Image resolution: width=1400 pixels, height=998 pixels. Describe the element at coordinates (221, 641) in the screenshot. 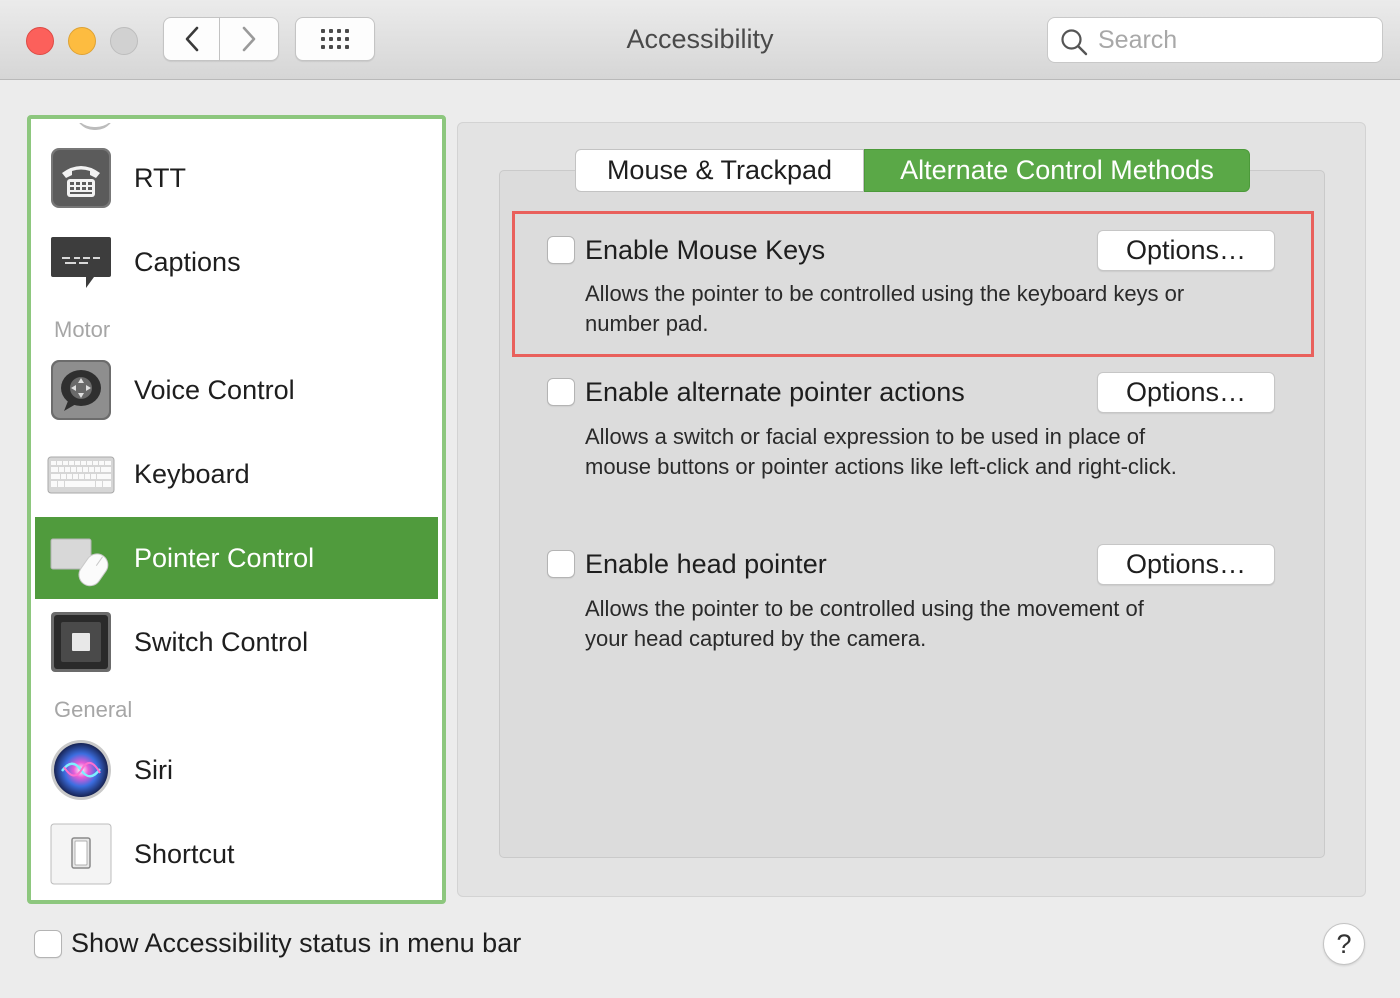

I see `sidebar-item-label: Switch Control` at that location.